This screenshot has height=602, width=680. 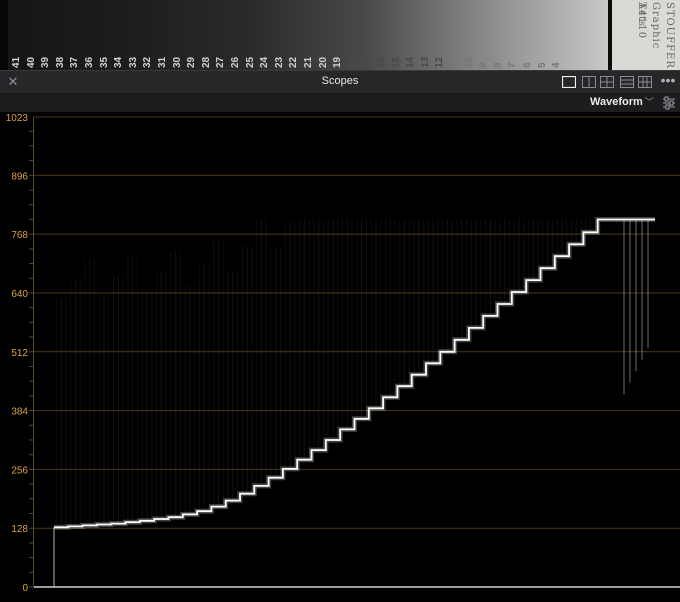 What do you see at coordinates (668, 81) in the screenshot?
I see `more-options-icon: •••` at bounding box center [668, 81].